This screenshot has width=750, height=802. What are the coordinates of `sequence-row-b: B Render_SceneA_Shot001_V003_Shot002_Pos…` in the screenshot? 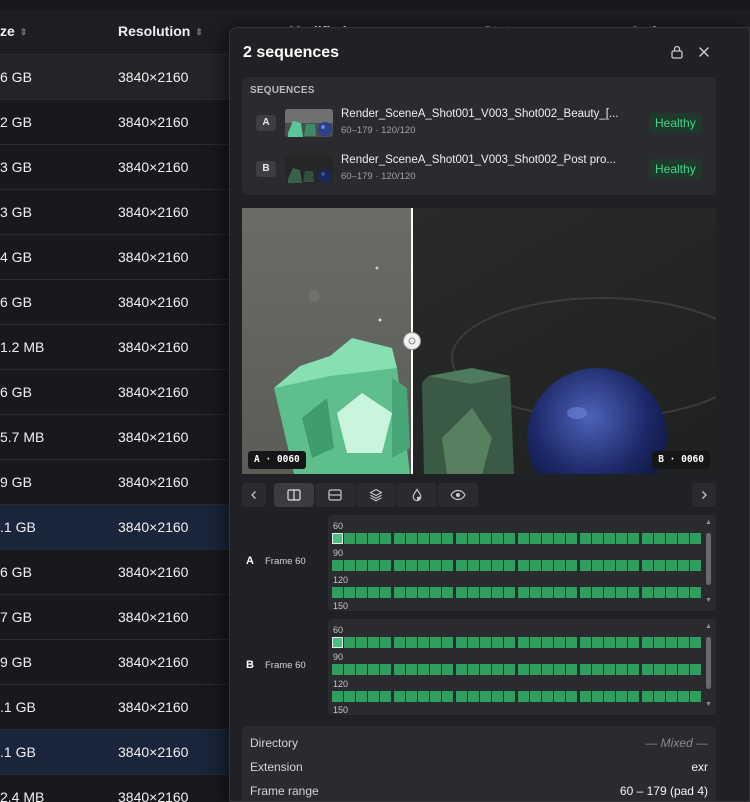 It's located at (479, 169).